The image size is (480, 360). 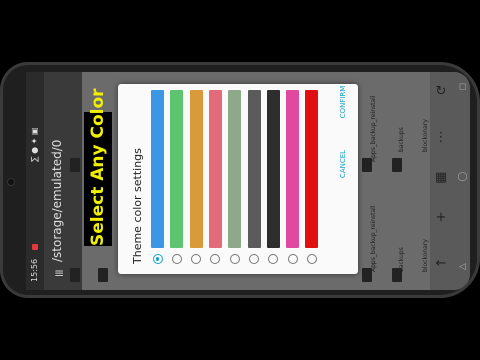 What do you see at coordinates (441, 177) in the screenshot?
I see `grid-icon: ▦` at bounding box center [441, 177].